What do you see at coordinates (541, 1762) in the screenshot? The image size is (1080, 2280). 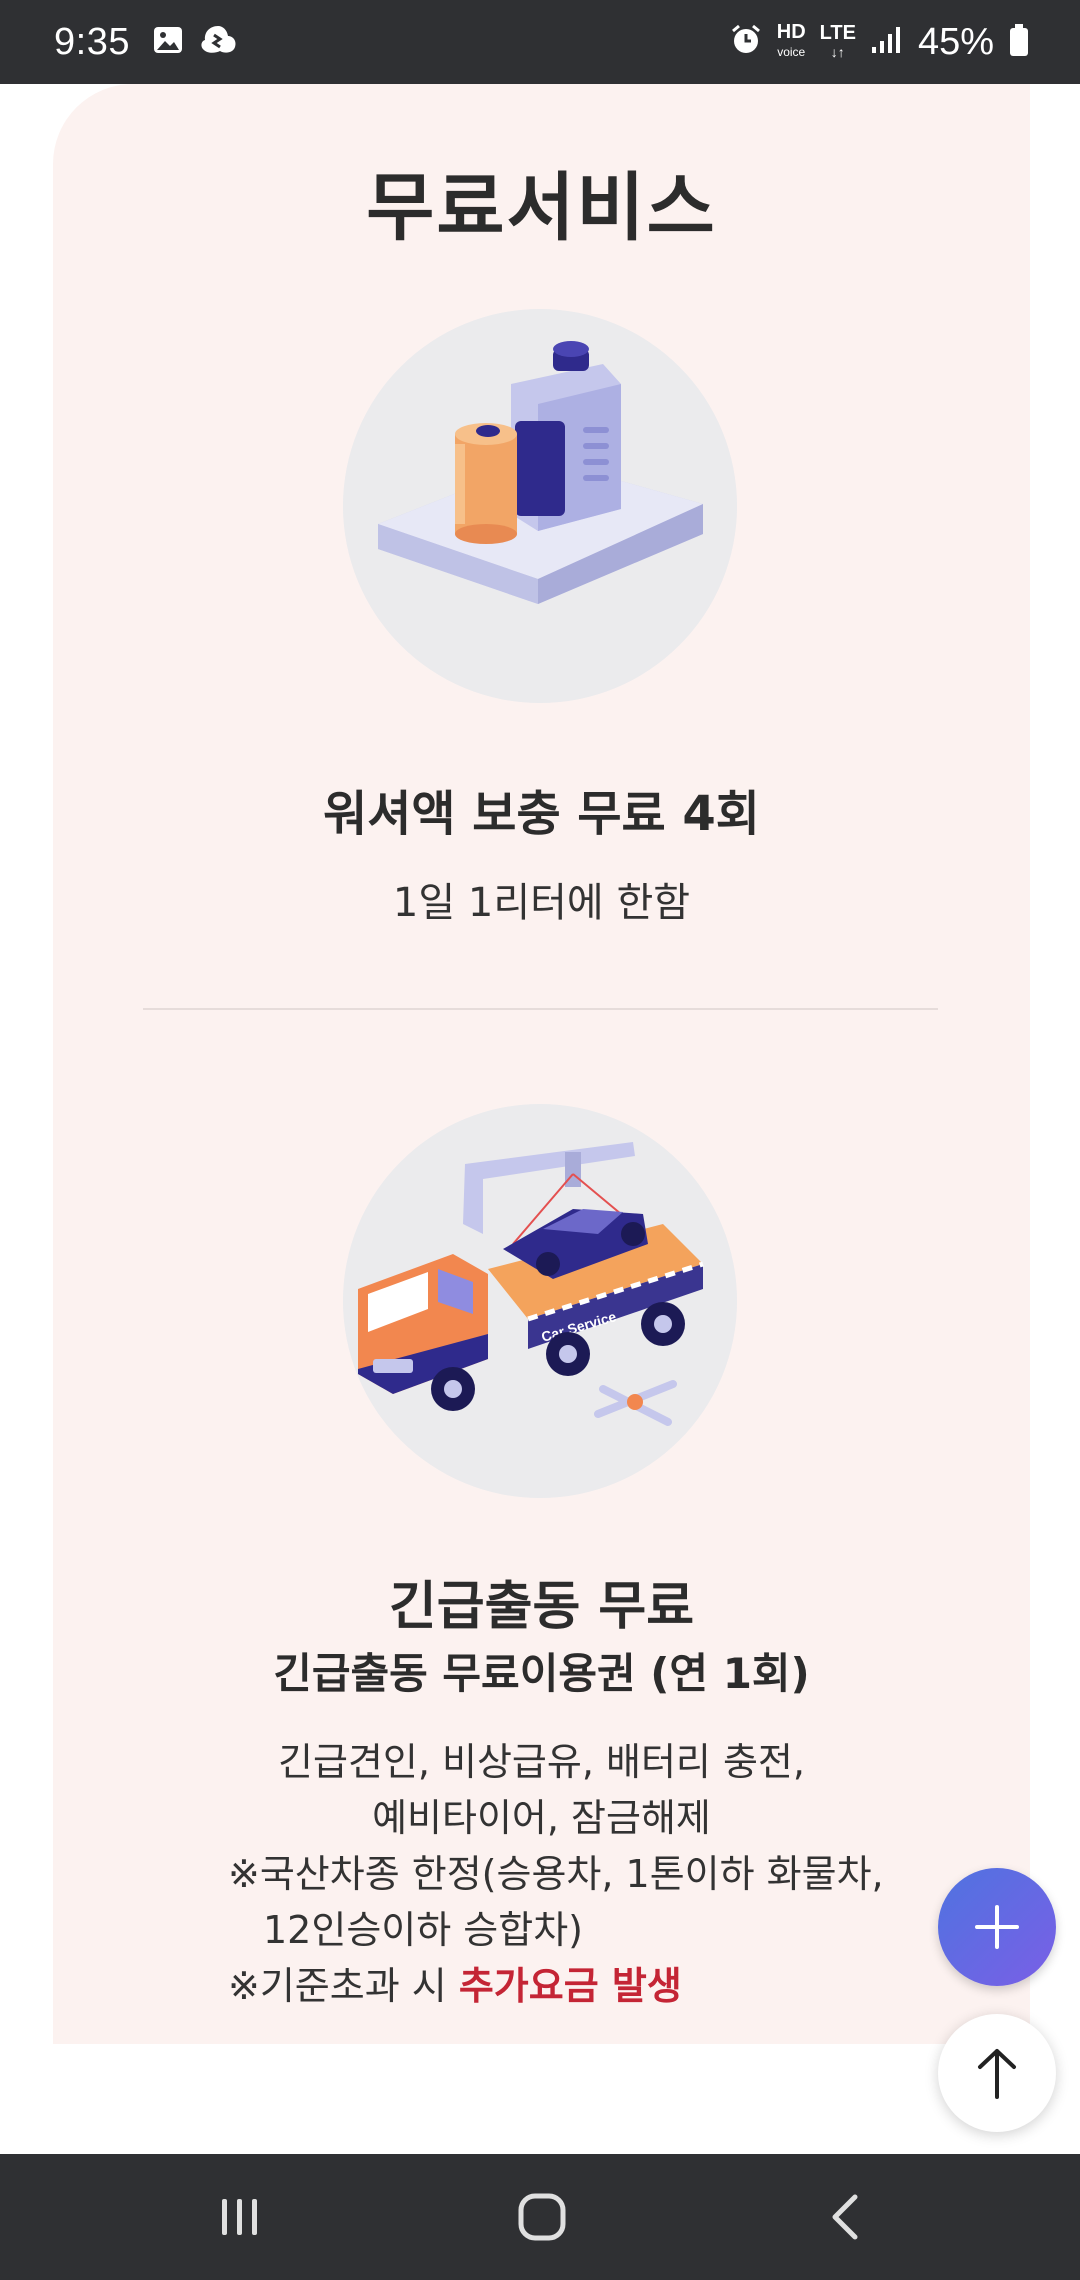 I see `desc-line-1: 긴급견인, 비상급유, 배터리 충전,` at bounding box center [541, 1762].